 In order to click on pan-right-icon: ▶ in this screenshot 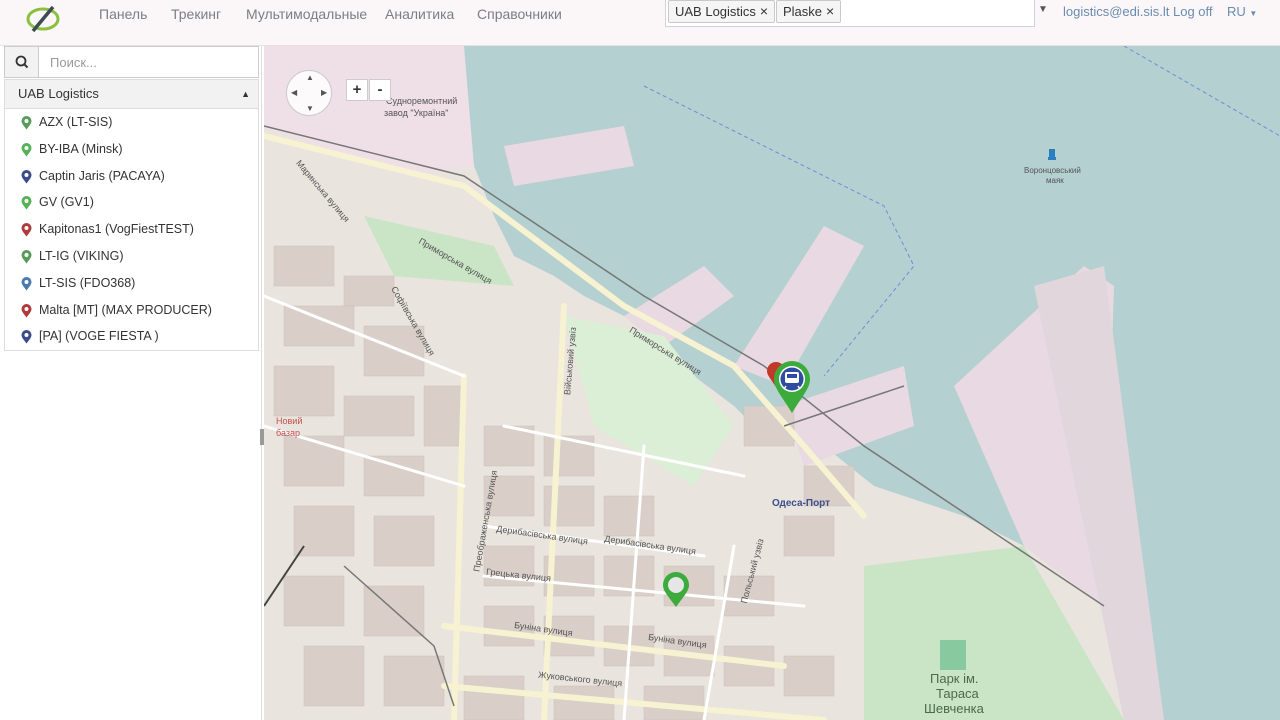, I will do `click(324, 92)`.